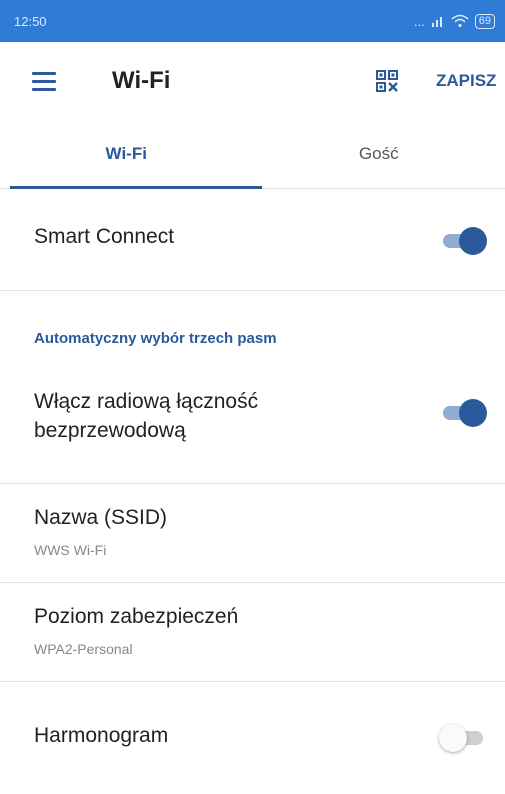 The width and height of the screenshot is (505, 794). I want to click on status-bar: 12:50 ... 69, so click(252, 21).